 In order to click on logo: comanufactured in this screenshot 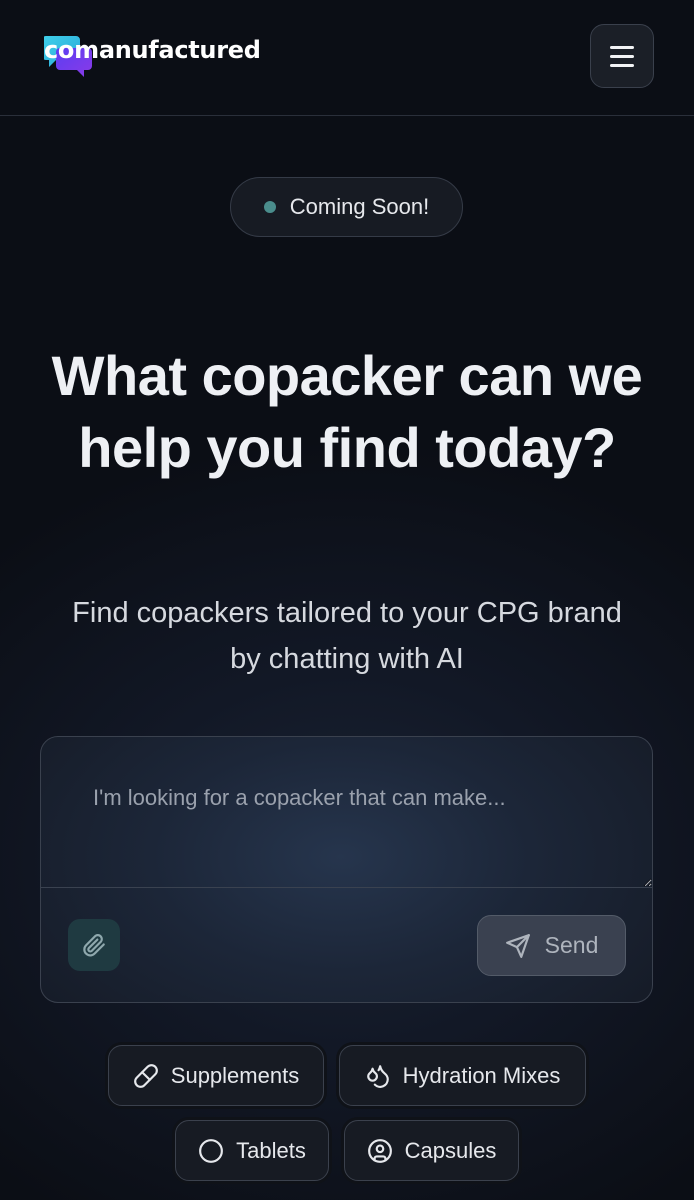, I will do `click(152, 56)`.